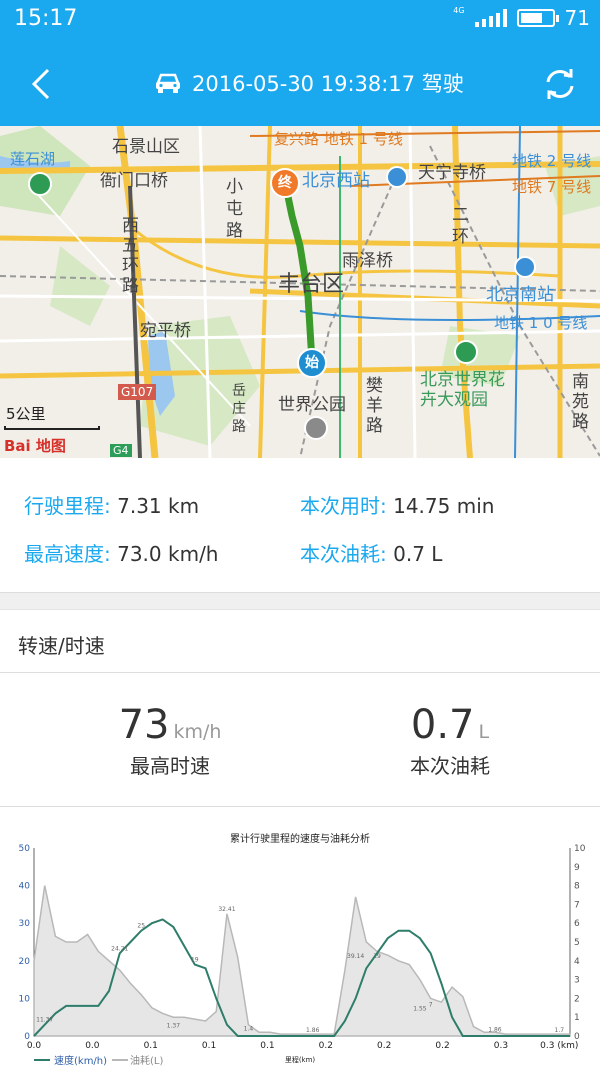 The width and height of the screenshot is (600, 1067). Describe the element at coordinates (119, 948) in the screenshot. I see `data-label: 24.21` at that location.